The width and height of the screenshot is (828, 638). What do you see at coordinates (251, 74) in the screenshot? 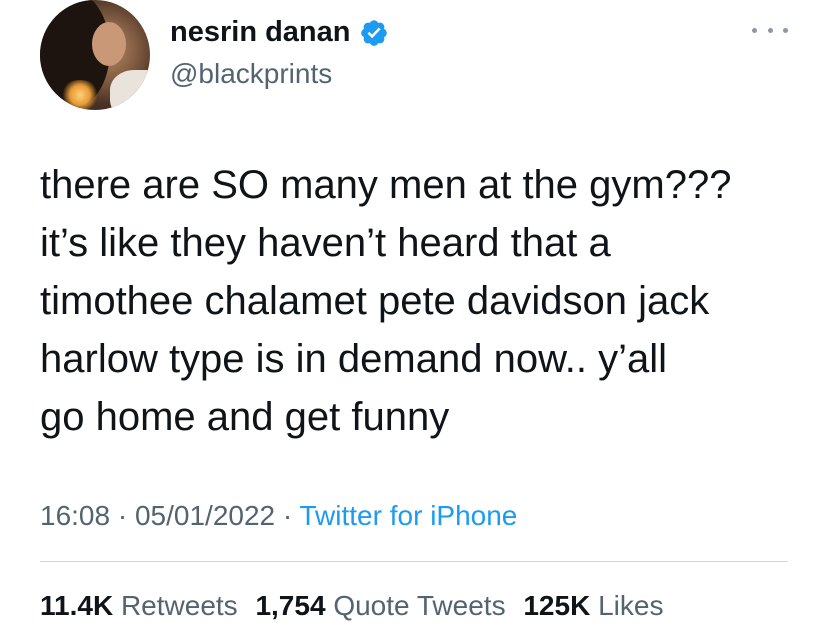
I see `author-handle: @blackprints` at bounding box center [251, 74].